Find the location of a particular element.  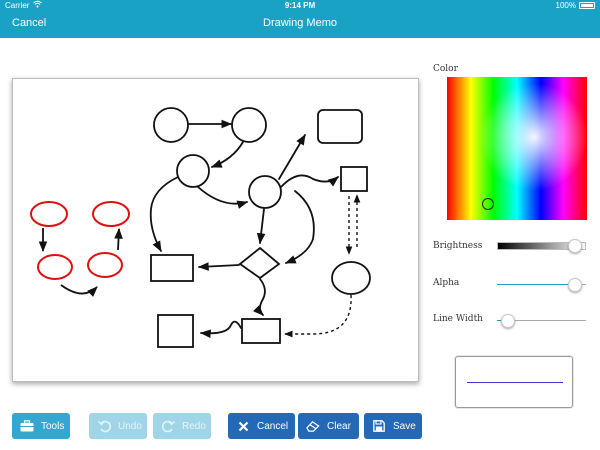

color-picker is located at coordinates (517, 148).